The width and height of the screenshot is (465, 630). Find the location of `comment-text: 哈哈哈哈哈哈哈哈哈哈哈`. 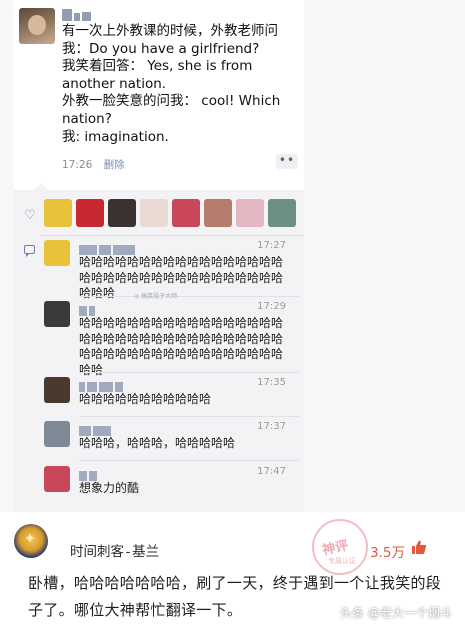

comment-text: 哈哈哈哈哈哈哈哈哈哈哈 is located at coordinates (145, 399).